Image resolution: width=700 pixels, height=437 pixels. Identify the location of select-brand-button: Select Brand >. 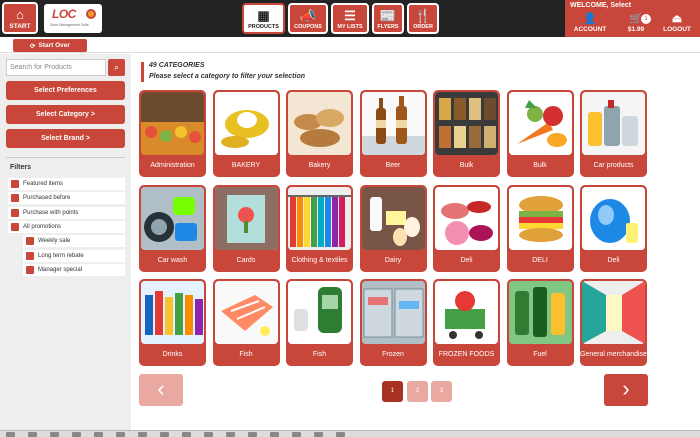
(65, 138).